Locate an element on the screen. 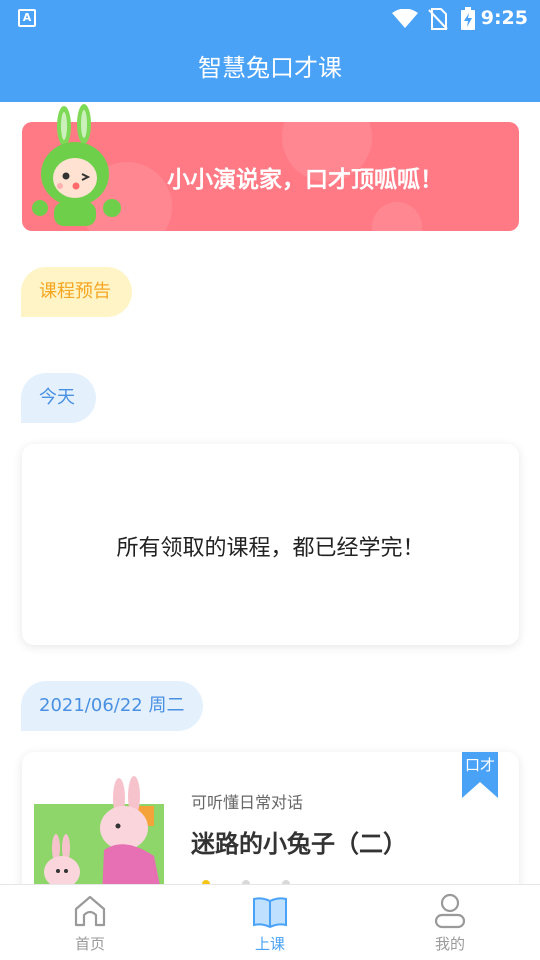  banner-slogan: 小小演说家，口才顶呱呱！ is located at coordinates (305, 180).